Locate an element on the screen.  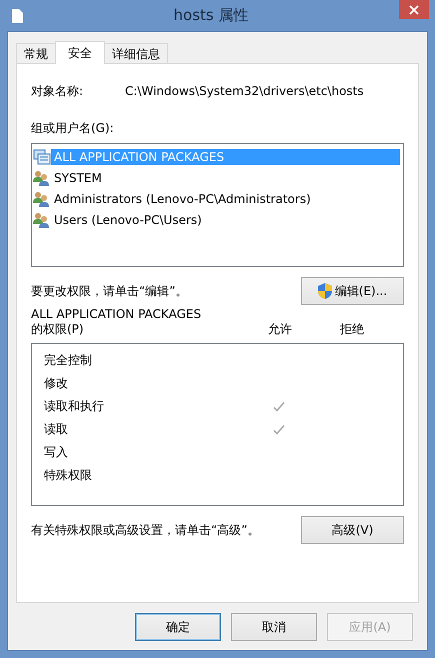
edit-hint: 要更改权限，请单击“编辑”。 is located at coordinates (109, 291).